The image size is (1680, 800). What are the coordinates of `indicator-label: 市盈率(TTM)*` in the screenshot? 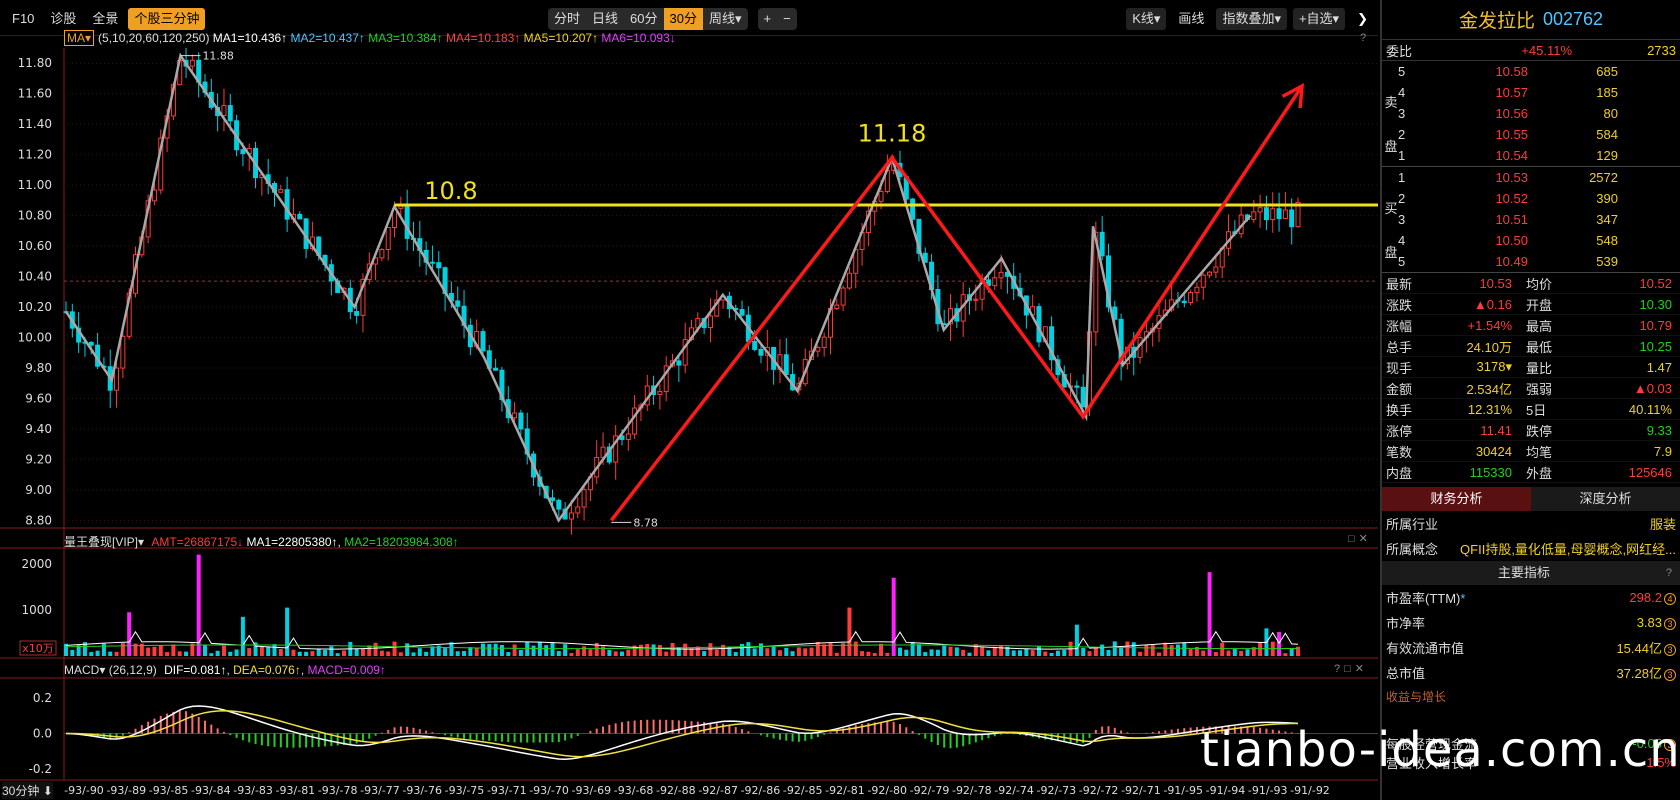 It's located at (1426, 598).